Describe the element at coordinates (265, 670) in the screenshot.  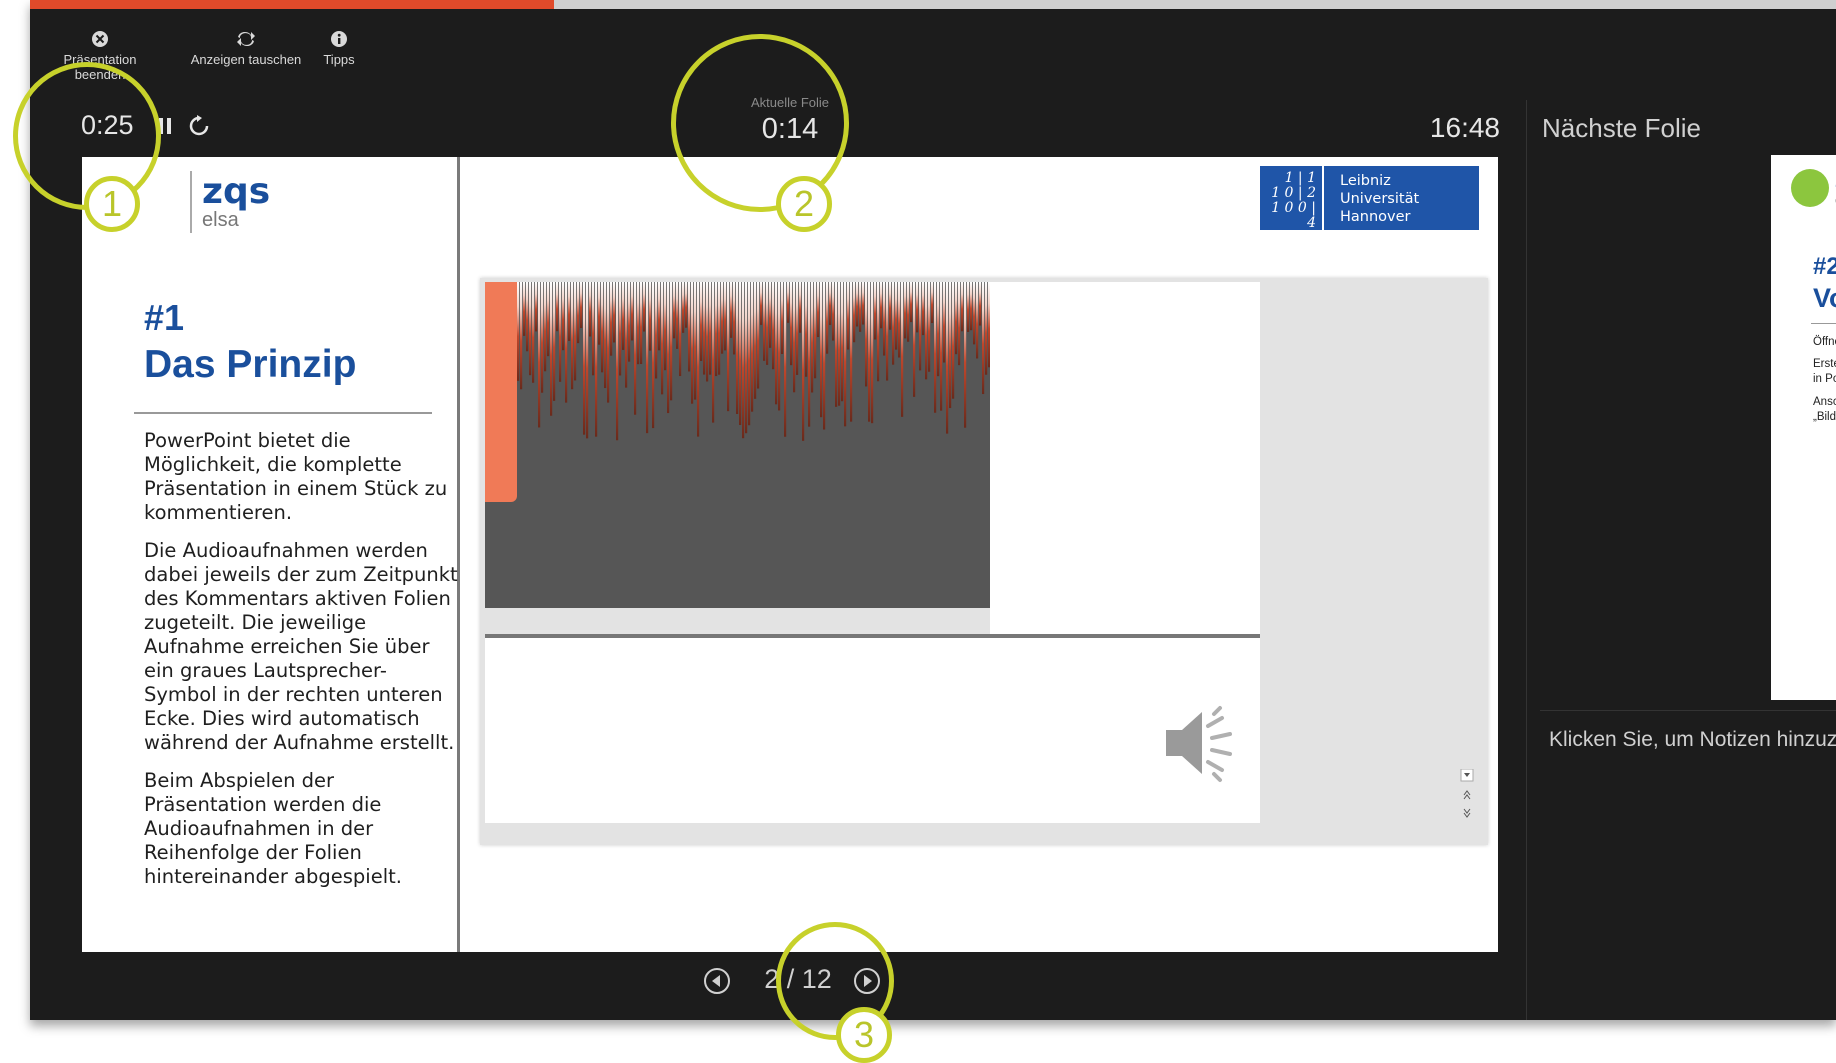
I see `text-line: ein graues Lautsprecher-` at that location.